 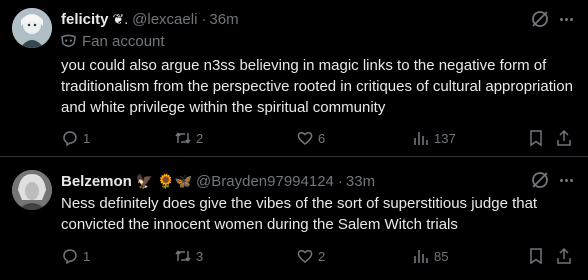 I want to click on like-count: 6, so click(x=322, y=138).